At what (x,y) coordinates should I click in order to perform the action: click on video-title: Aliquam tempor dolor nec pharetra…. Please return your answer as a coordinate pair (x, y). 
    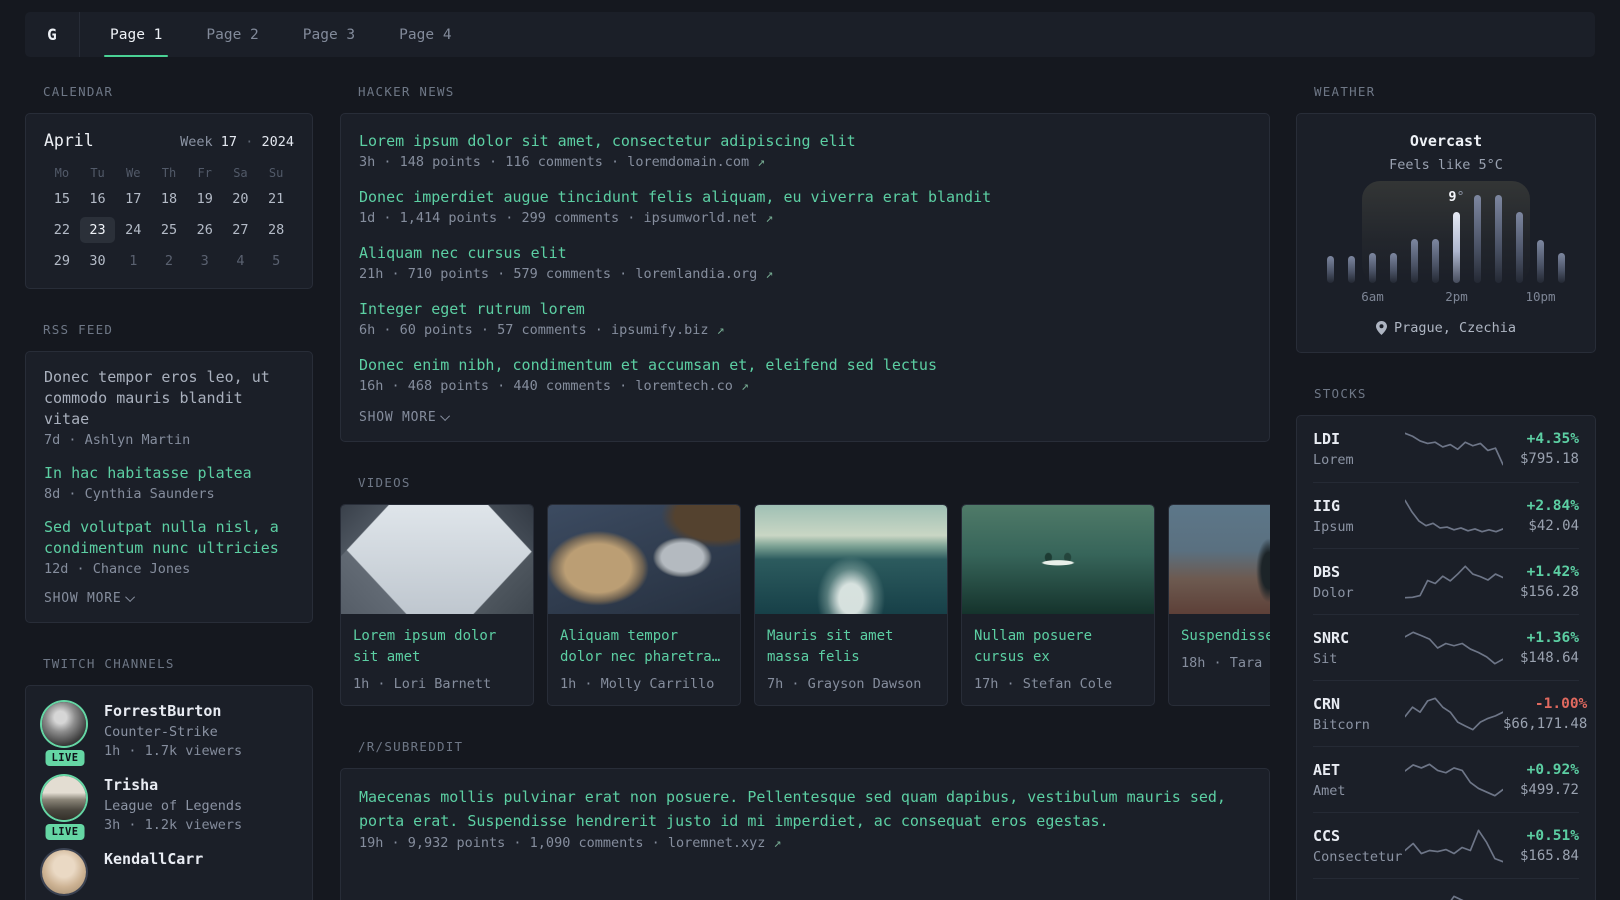
    Looking at the image, I should click on (644, 647).